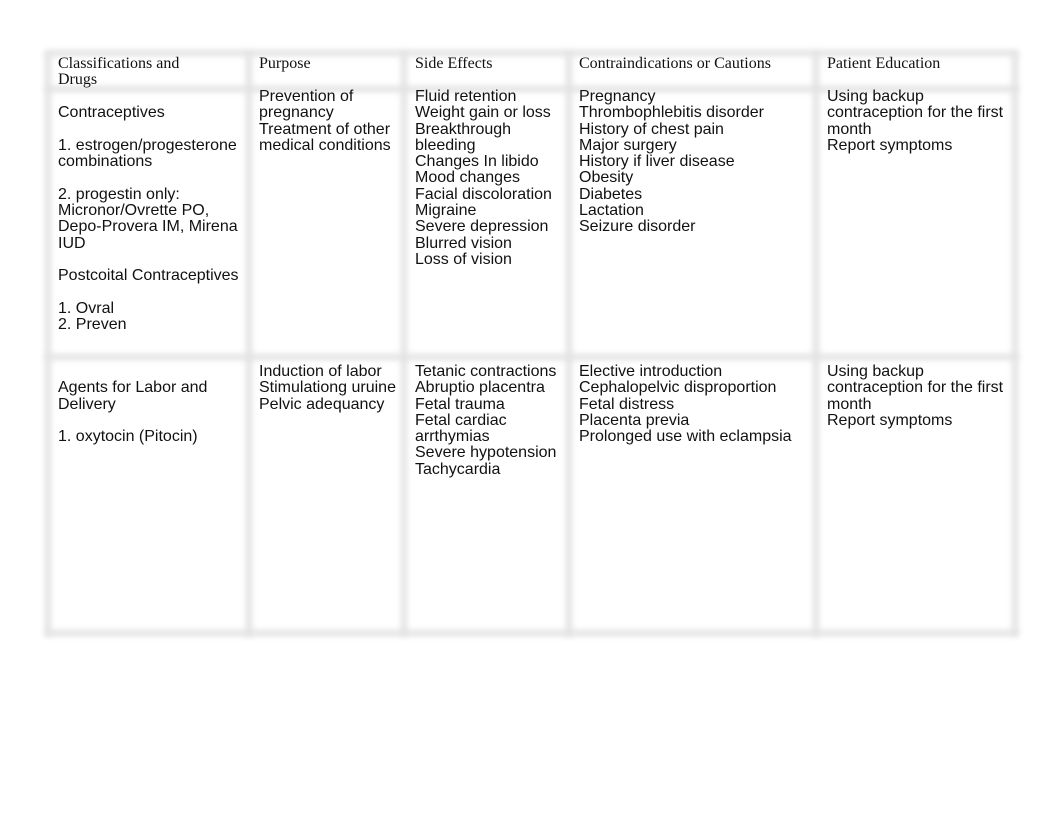 The height and width of the screenshot is (822, 1062). What do you see at coordinates (460, 404) in the screenshot?
I see `cell-line: Fetal trauma` at bounding box center [460, 404].